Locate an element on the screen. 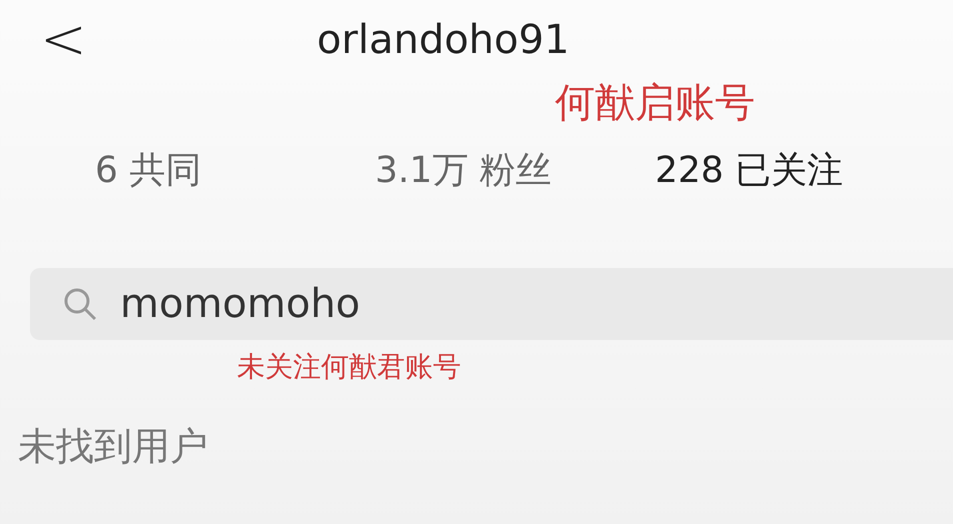 The width and height of the screenshot is (953, 524). annotation-text: 何猷启账号 is located at coordinates (655, 103).